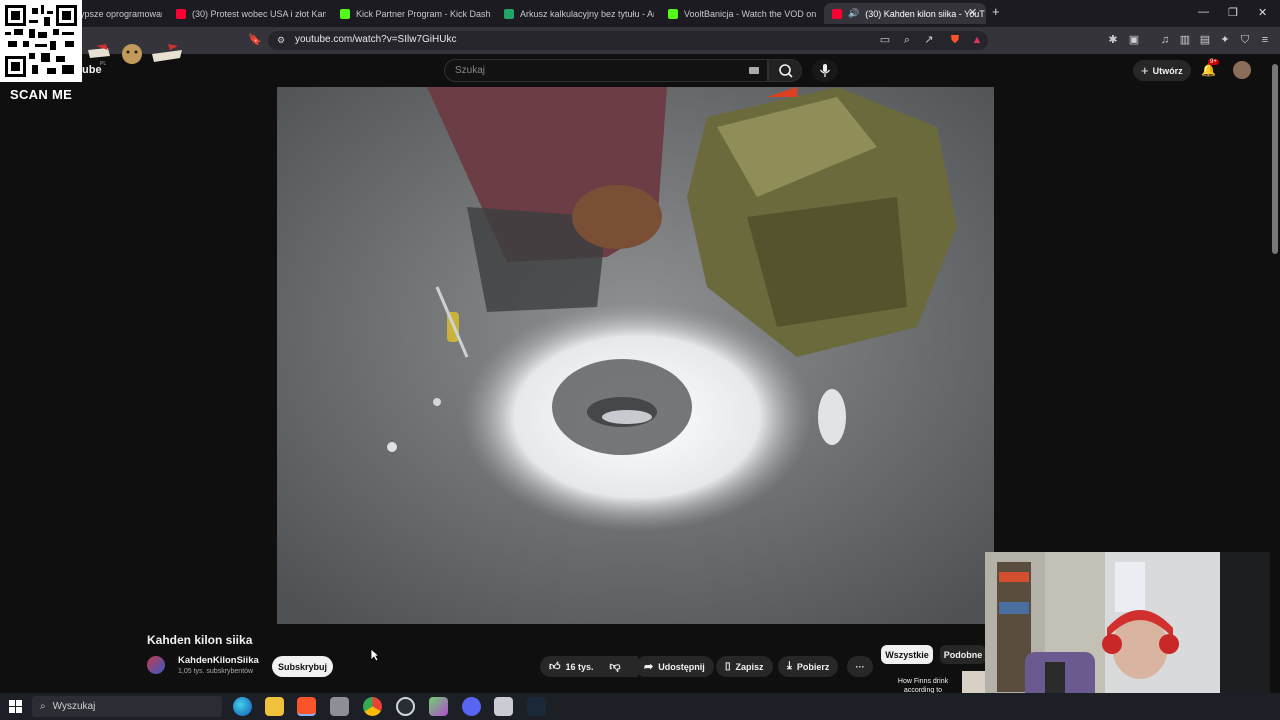 This screenshot has width=1280, height=720. What do you see at coordinates (74, 706) in the screenshot?
I see `taskbar-search-label: Wyszukaj` at bounding box center [74, 706].